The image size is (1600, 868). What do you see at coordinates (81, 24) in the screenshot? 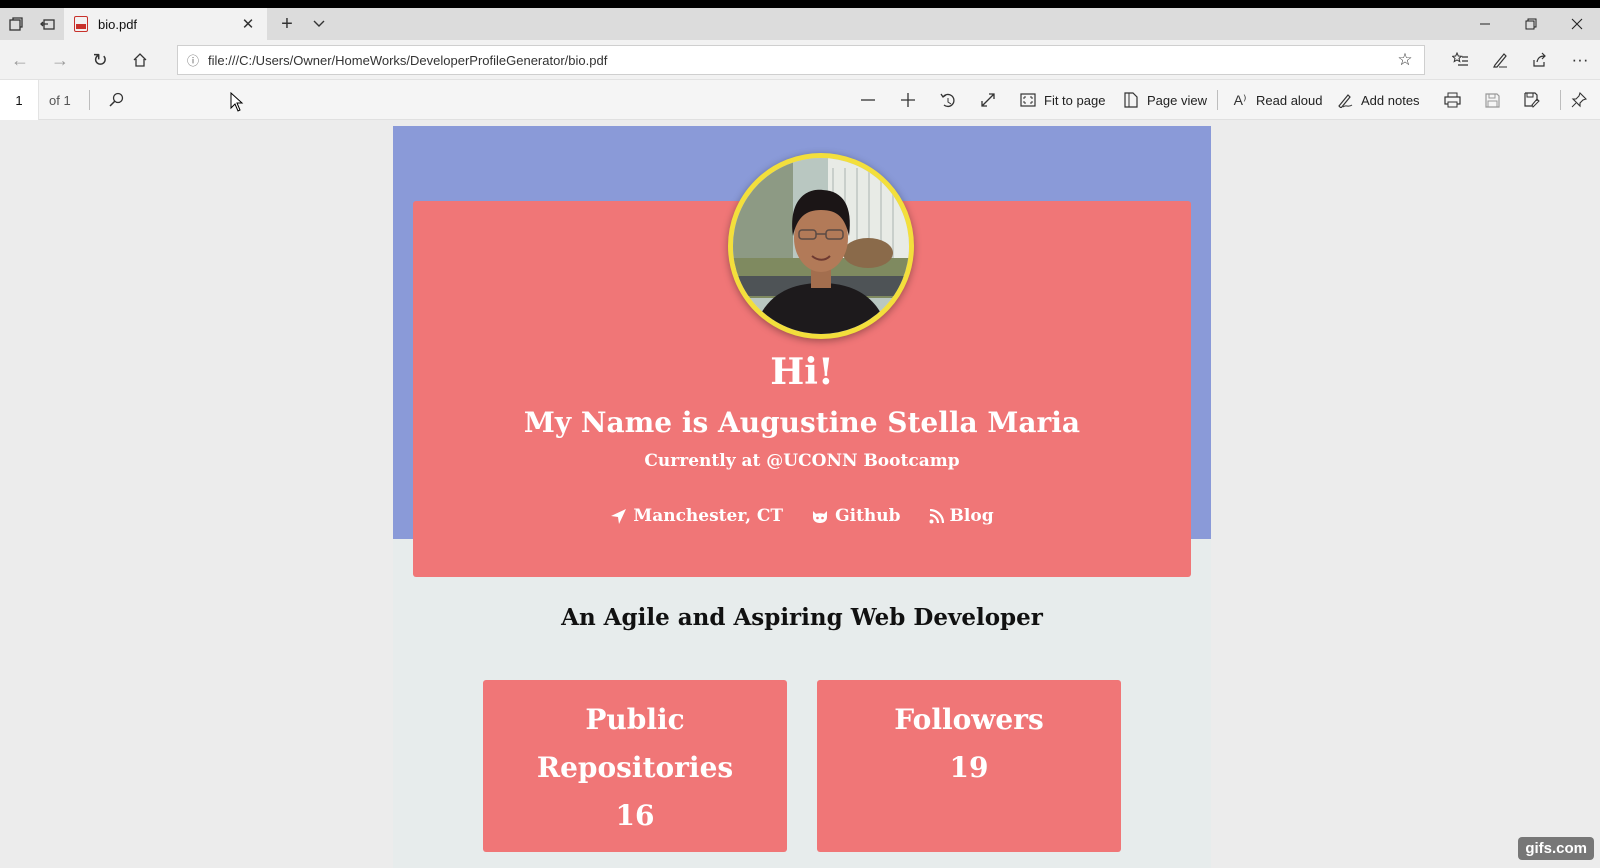
I see `pdf-file-icon` at bounding box center [81, 24].